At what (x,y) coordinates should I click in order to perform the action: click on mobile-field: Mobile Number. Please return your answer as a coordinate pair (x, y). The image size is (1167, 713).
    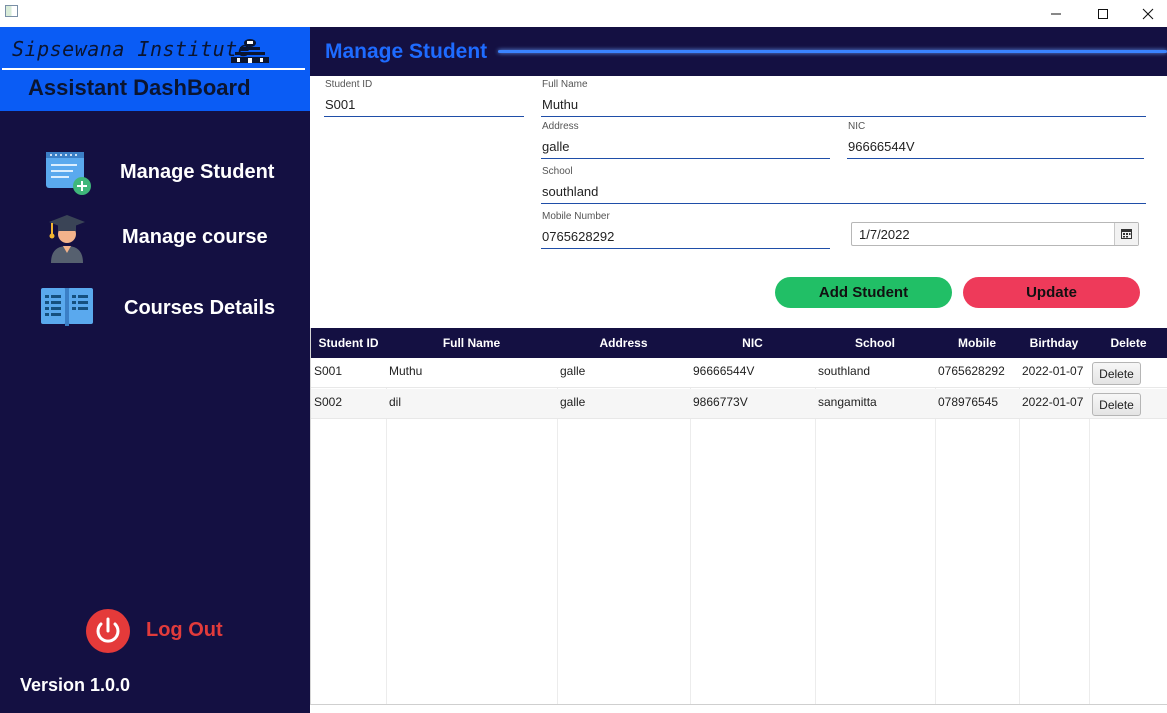
    Looking at the image, I should click on (685, 230).